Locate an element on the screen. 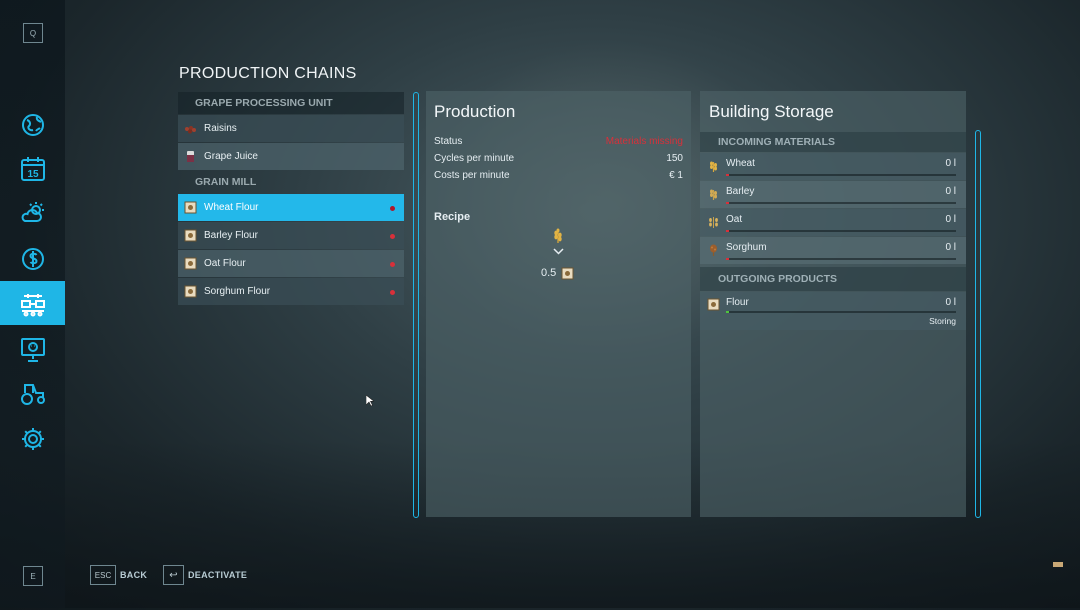  recipe-label: Recipe is located at coordinates (452, 217).